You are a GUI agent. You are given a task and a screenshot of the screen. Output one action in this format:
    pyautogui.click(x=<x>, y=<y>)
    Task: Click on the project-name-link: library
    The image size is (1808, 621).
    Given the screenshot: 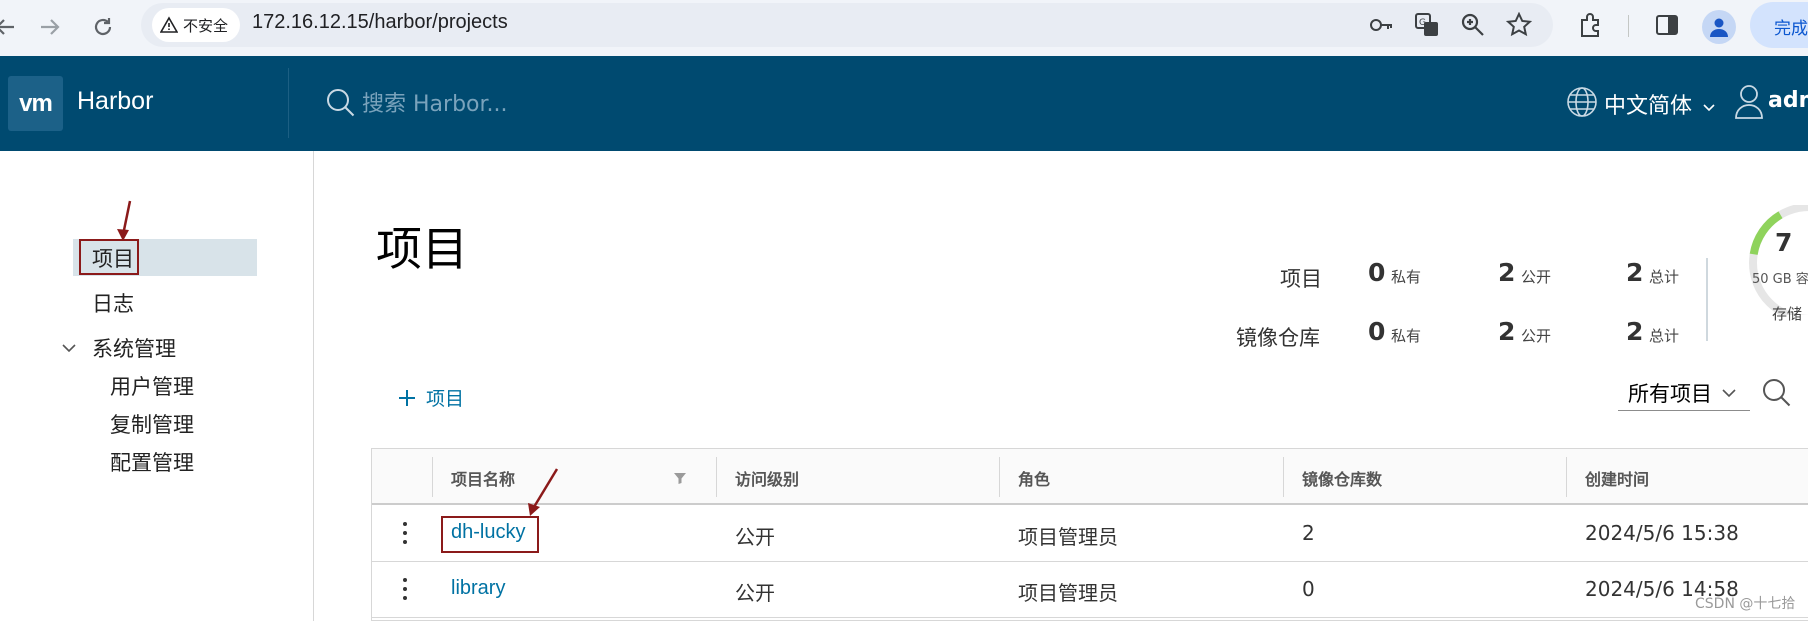 What is the action you would take?
    pyautogui.click(x=478, y=588)
    